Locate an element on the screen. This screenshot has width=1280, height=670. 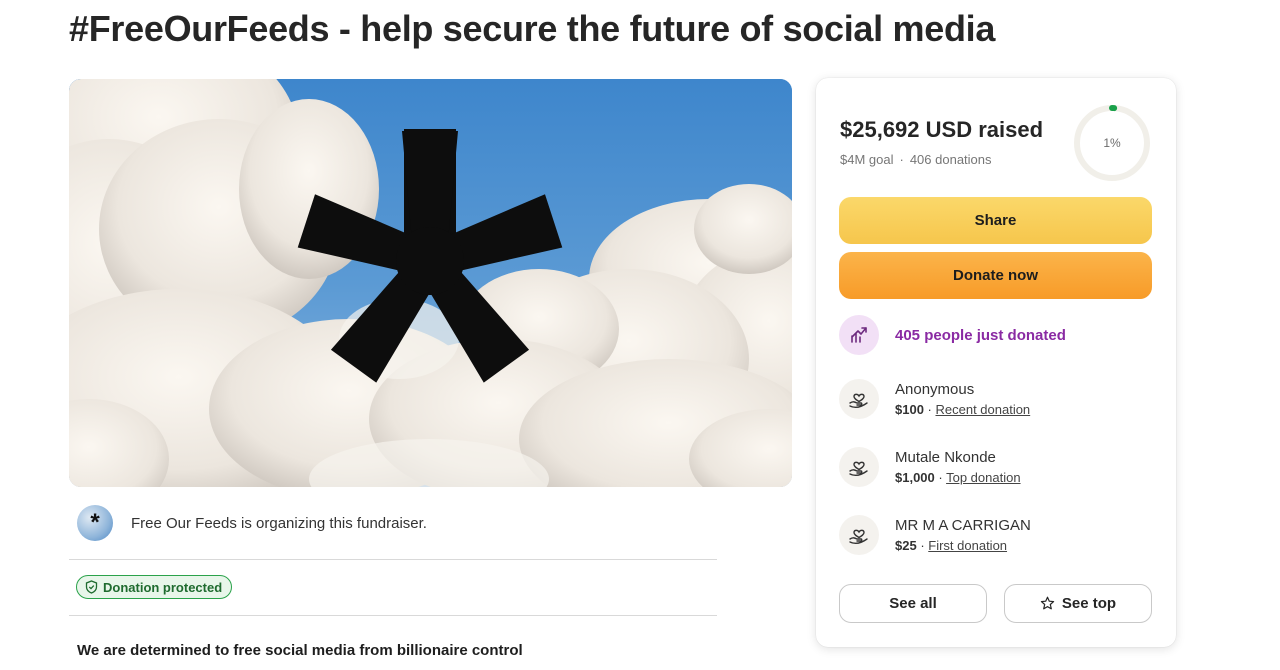
recent-donors-count: 405 people just donated is located at coordinates (980, 335).